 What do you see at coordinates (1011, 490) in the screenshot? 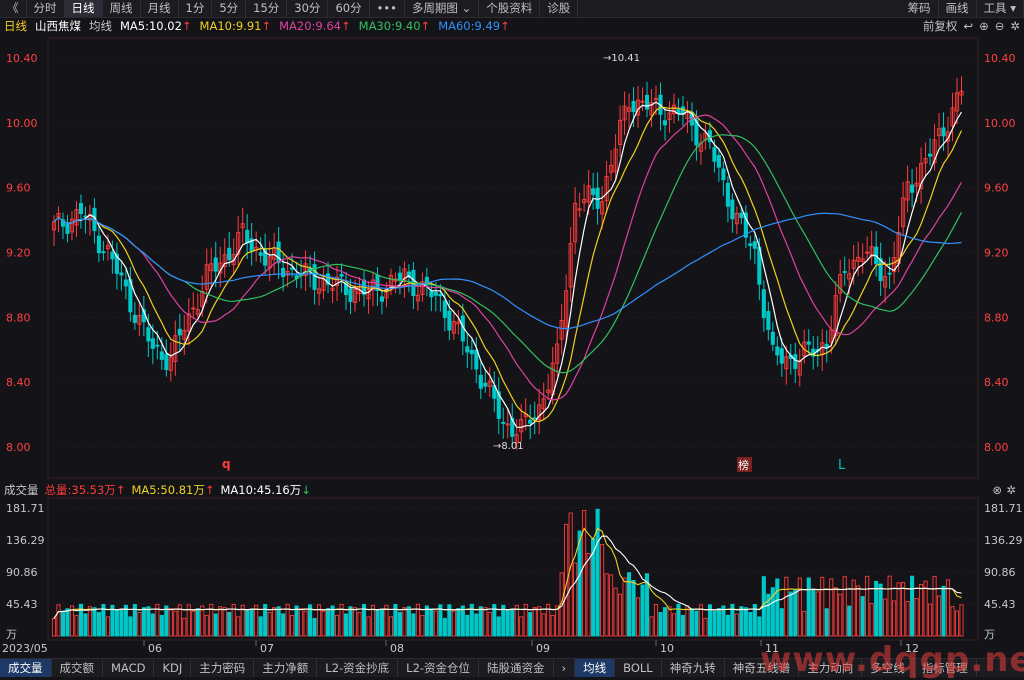
I see `volume-settings-icon: ✲` at bounding box center [1011, 490].